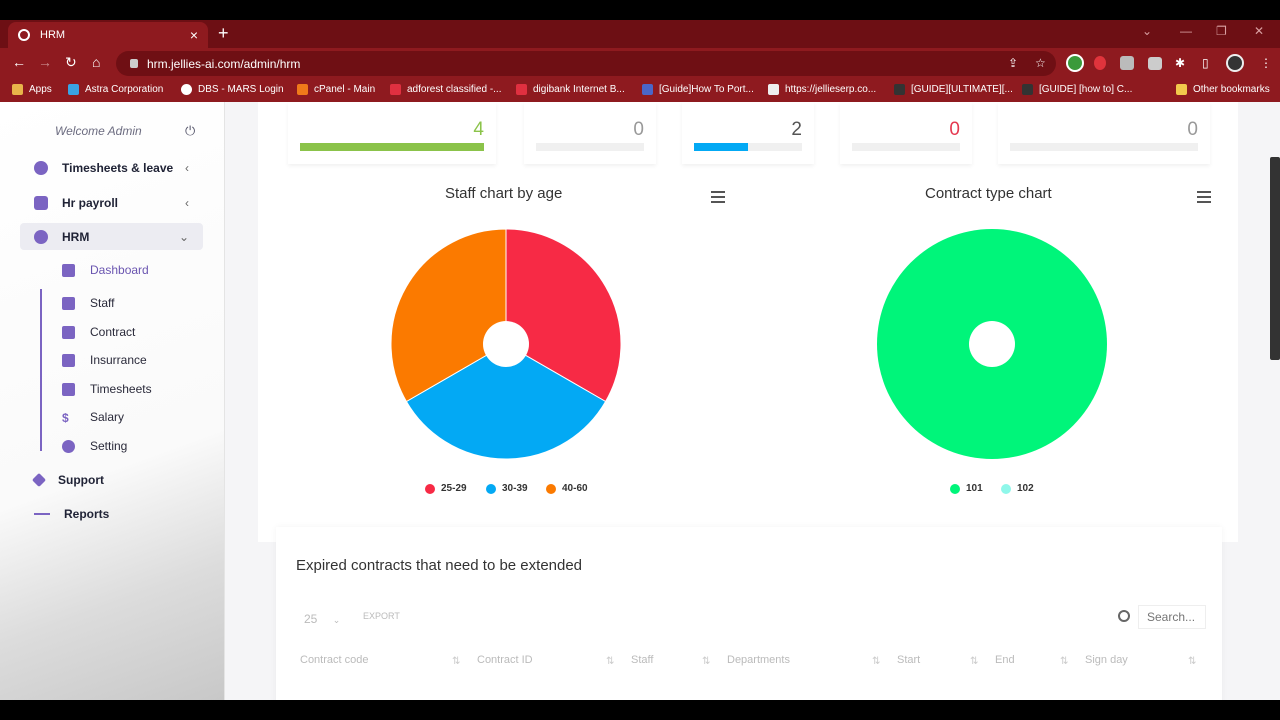 The image size is (1280, 720). Describe the element at coordinates (111, 479) in the screenshot. I see `sidebar-item-support: Support` at that location.